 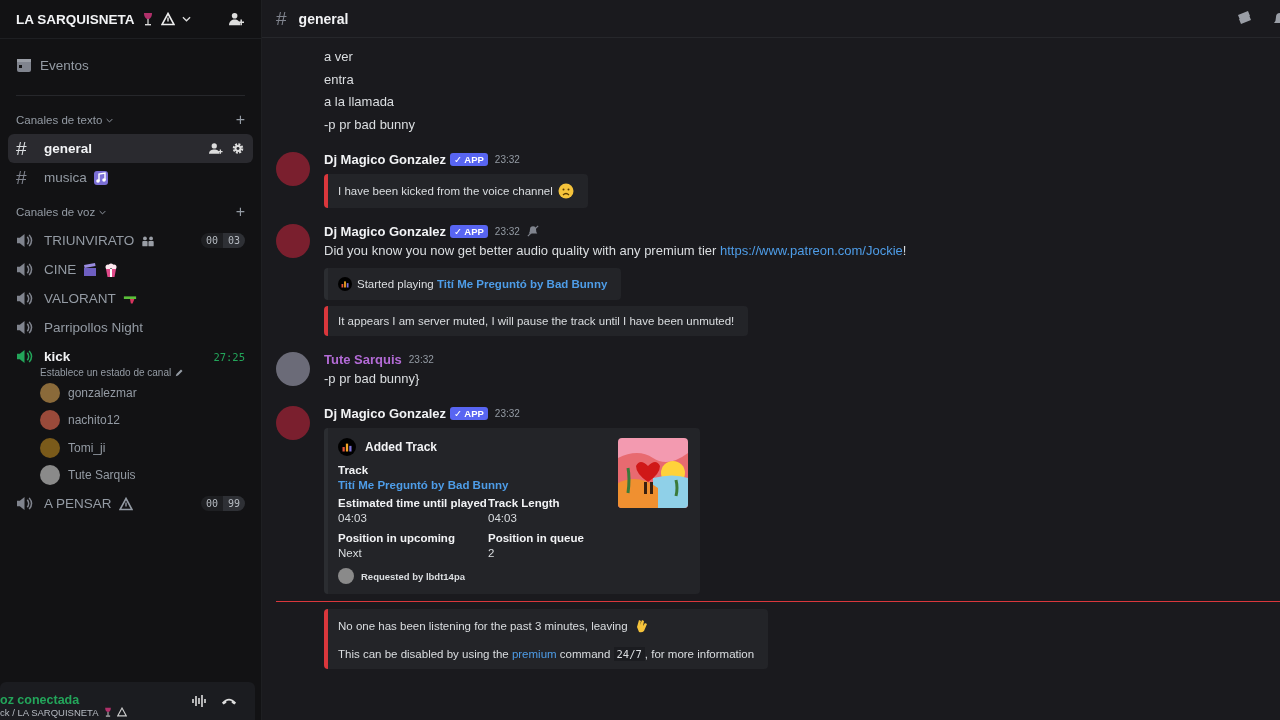 I want to click on field-label: Track, so click(x=354, y=470).